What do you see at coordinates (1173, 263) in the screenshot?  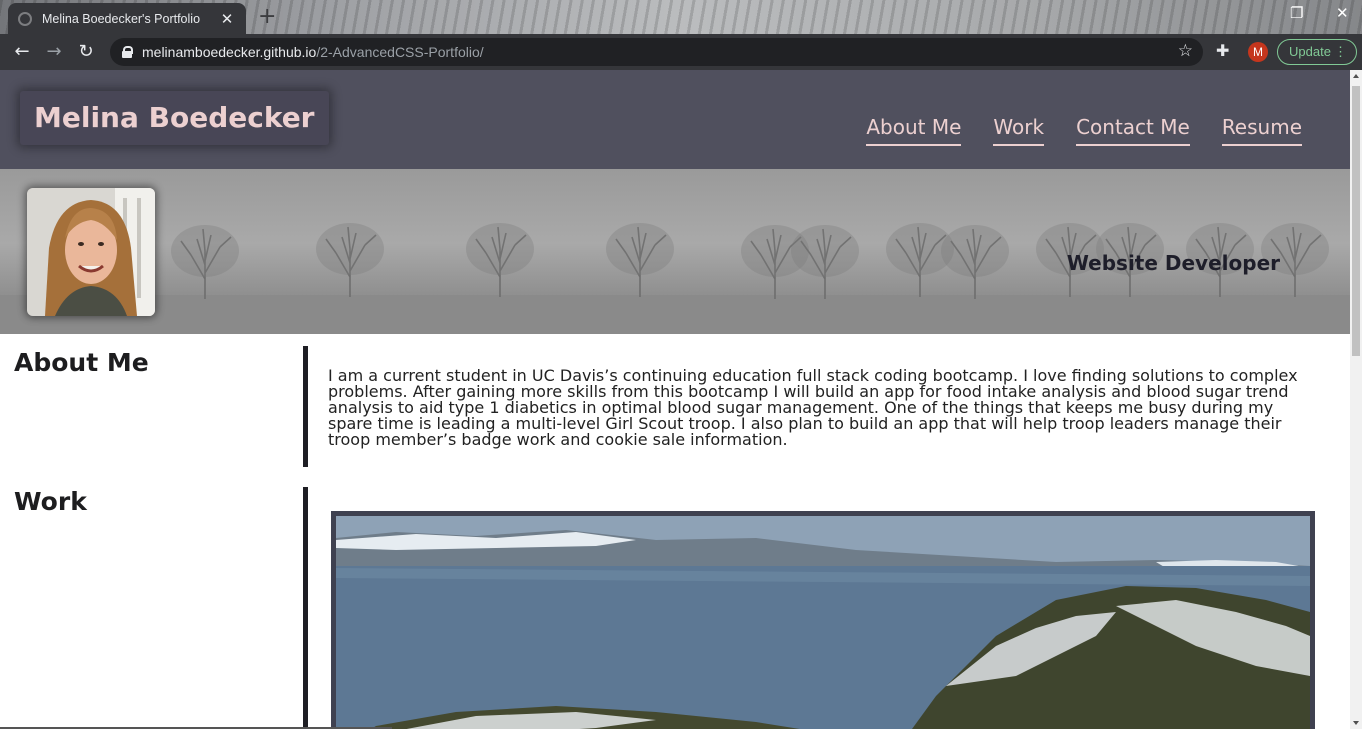 I see `hero-tagline: Website Developer` at bounding box center [1173, 263].